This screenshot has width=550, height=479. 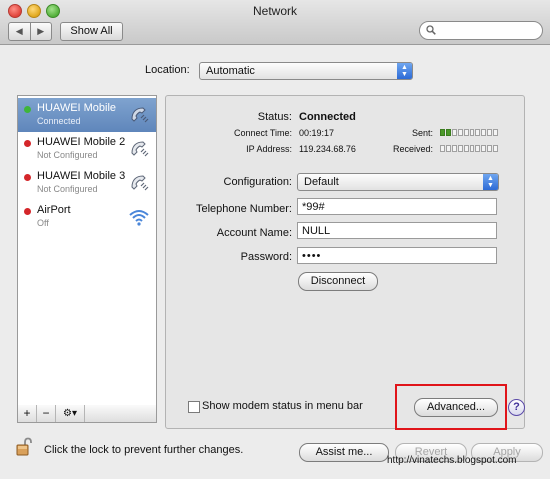 What do you see at coordinates (274, 11) in the screenshot?
I see `window-title: Network` at bounding box center [274, 11].